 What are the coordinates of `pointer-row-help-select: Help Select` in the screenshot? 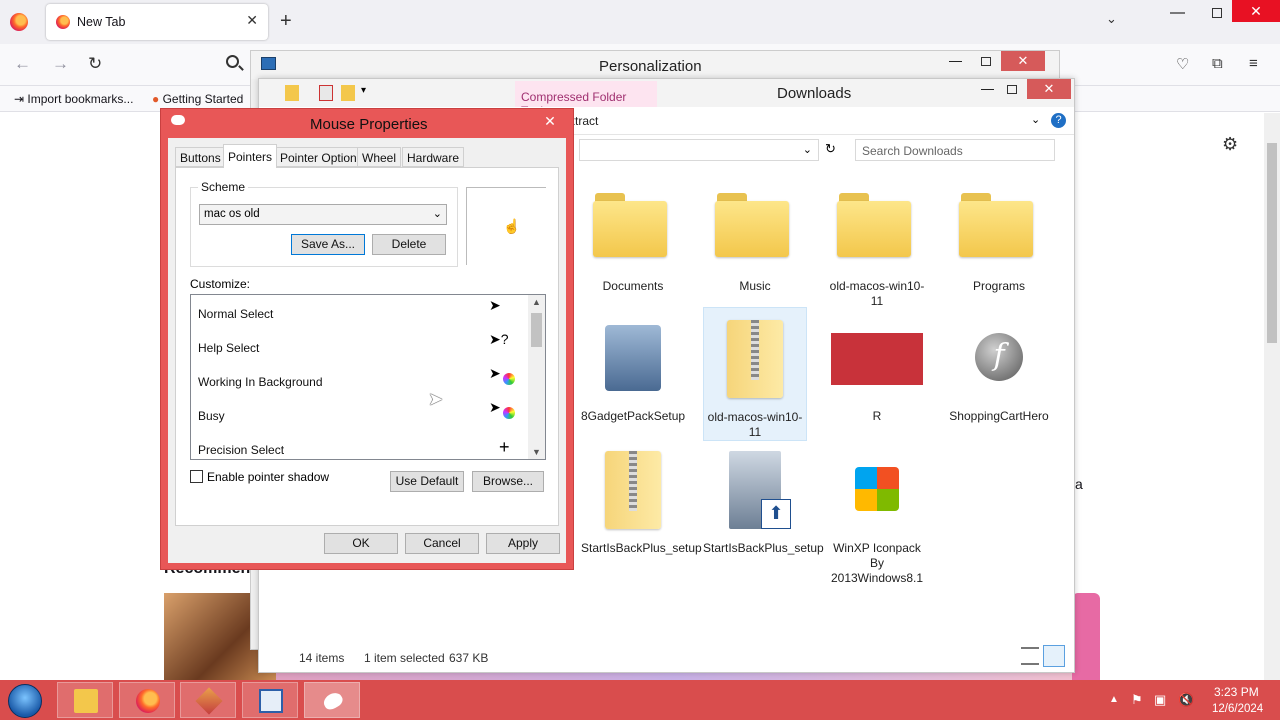 It's located at (228, 348).